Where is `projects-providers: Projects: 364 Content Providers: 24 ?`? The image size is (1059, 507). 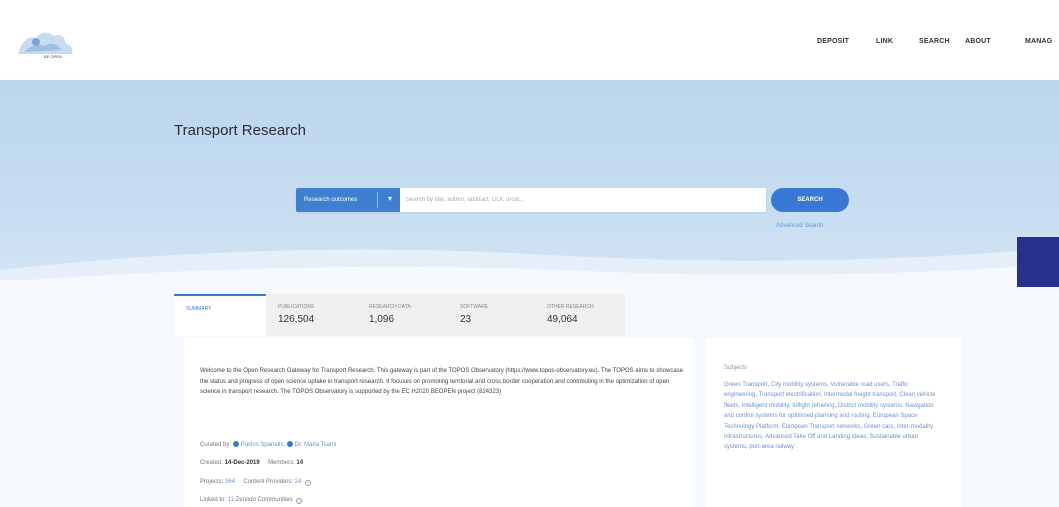
projects-providers: Projects: 364 Content Providers: 24 ? is located at coordinates (256, 482).